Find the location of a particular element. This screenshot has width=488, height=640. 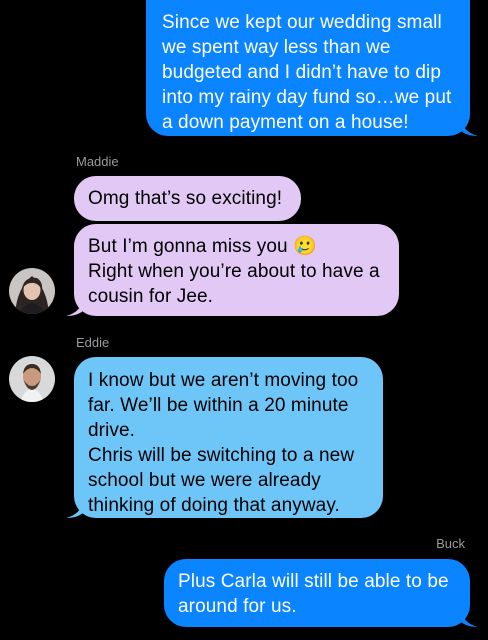

avatar-maddie is located at coordinates (32, 291).